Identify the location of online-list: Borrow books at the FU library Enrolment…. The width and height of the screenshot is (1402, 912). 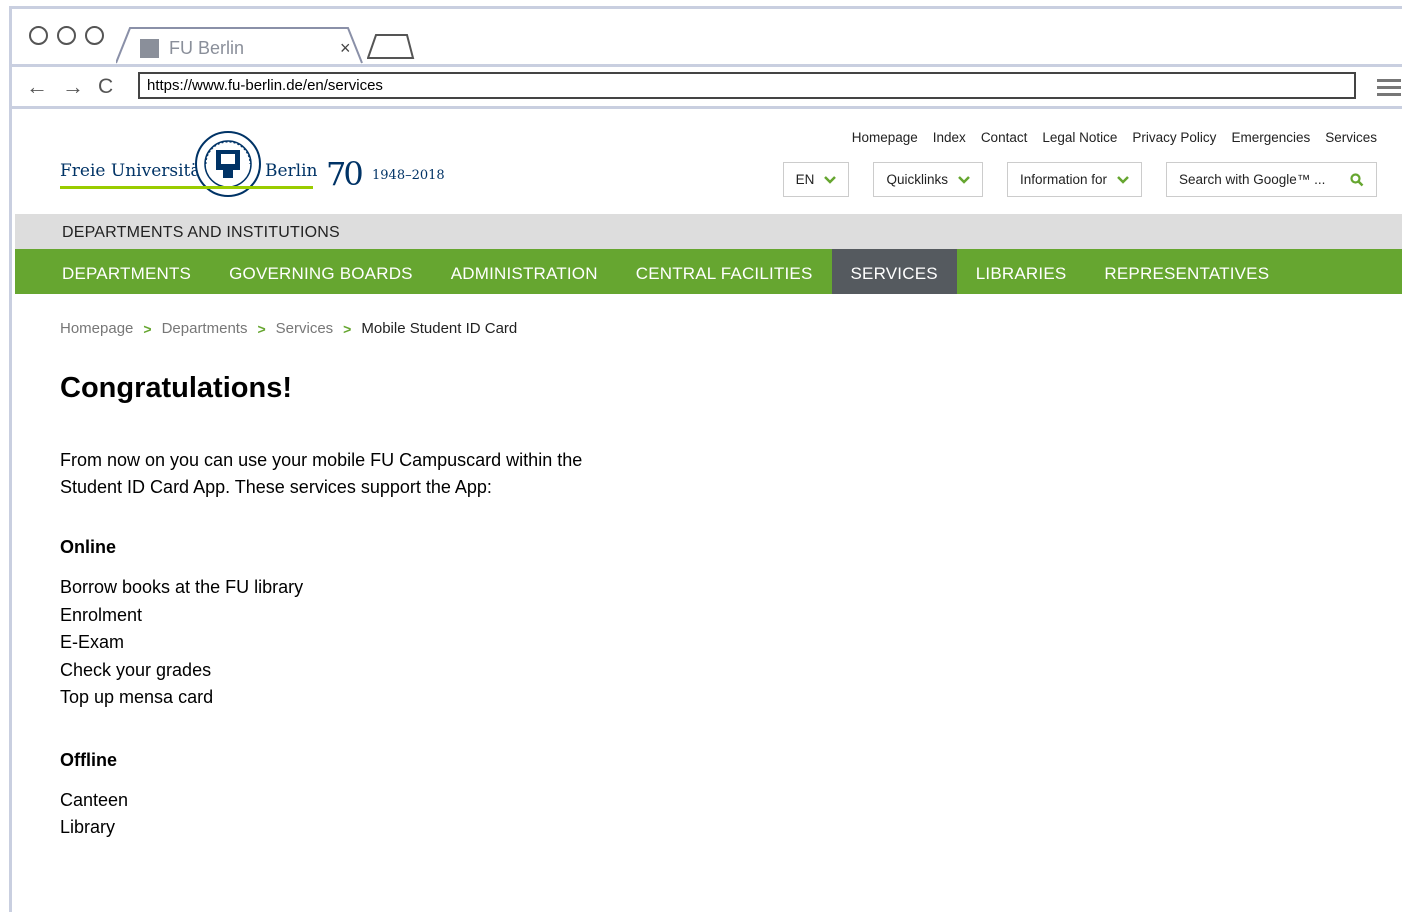
(410, 643).